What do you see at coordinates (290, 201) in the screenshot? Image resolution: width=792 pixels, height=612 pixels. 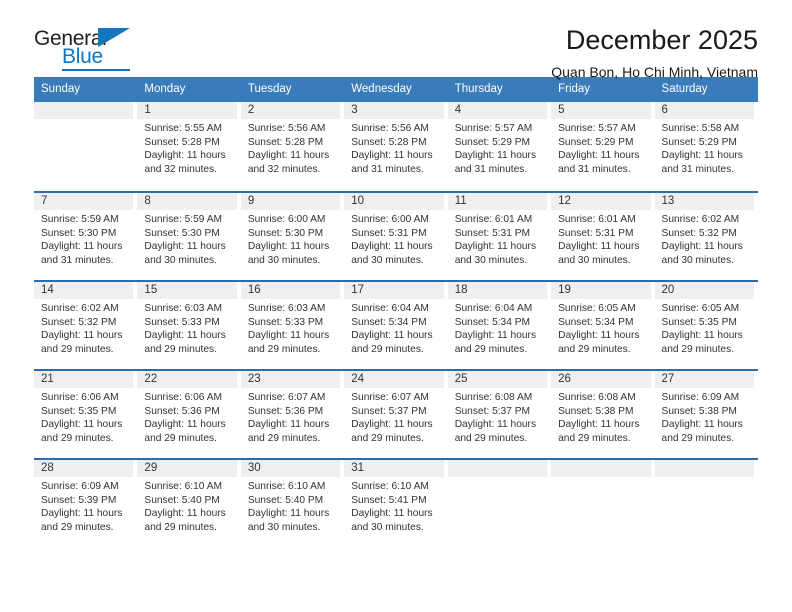 I see `day-number-strip: 9` at bounding box center [290, 201].